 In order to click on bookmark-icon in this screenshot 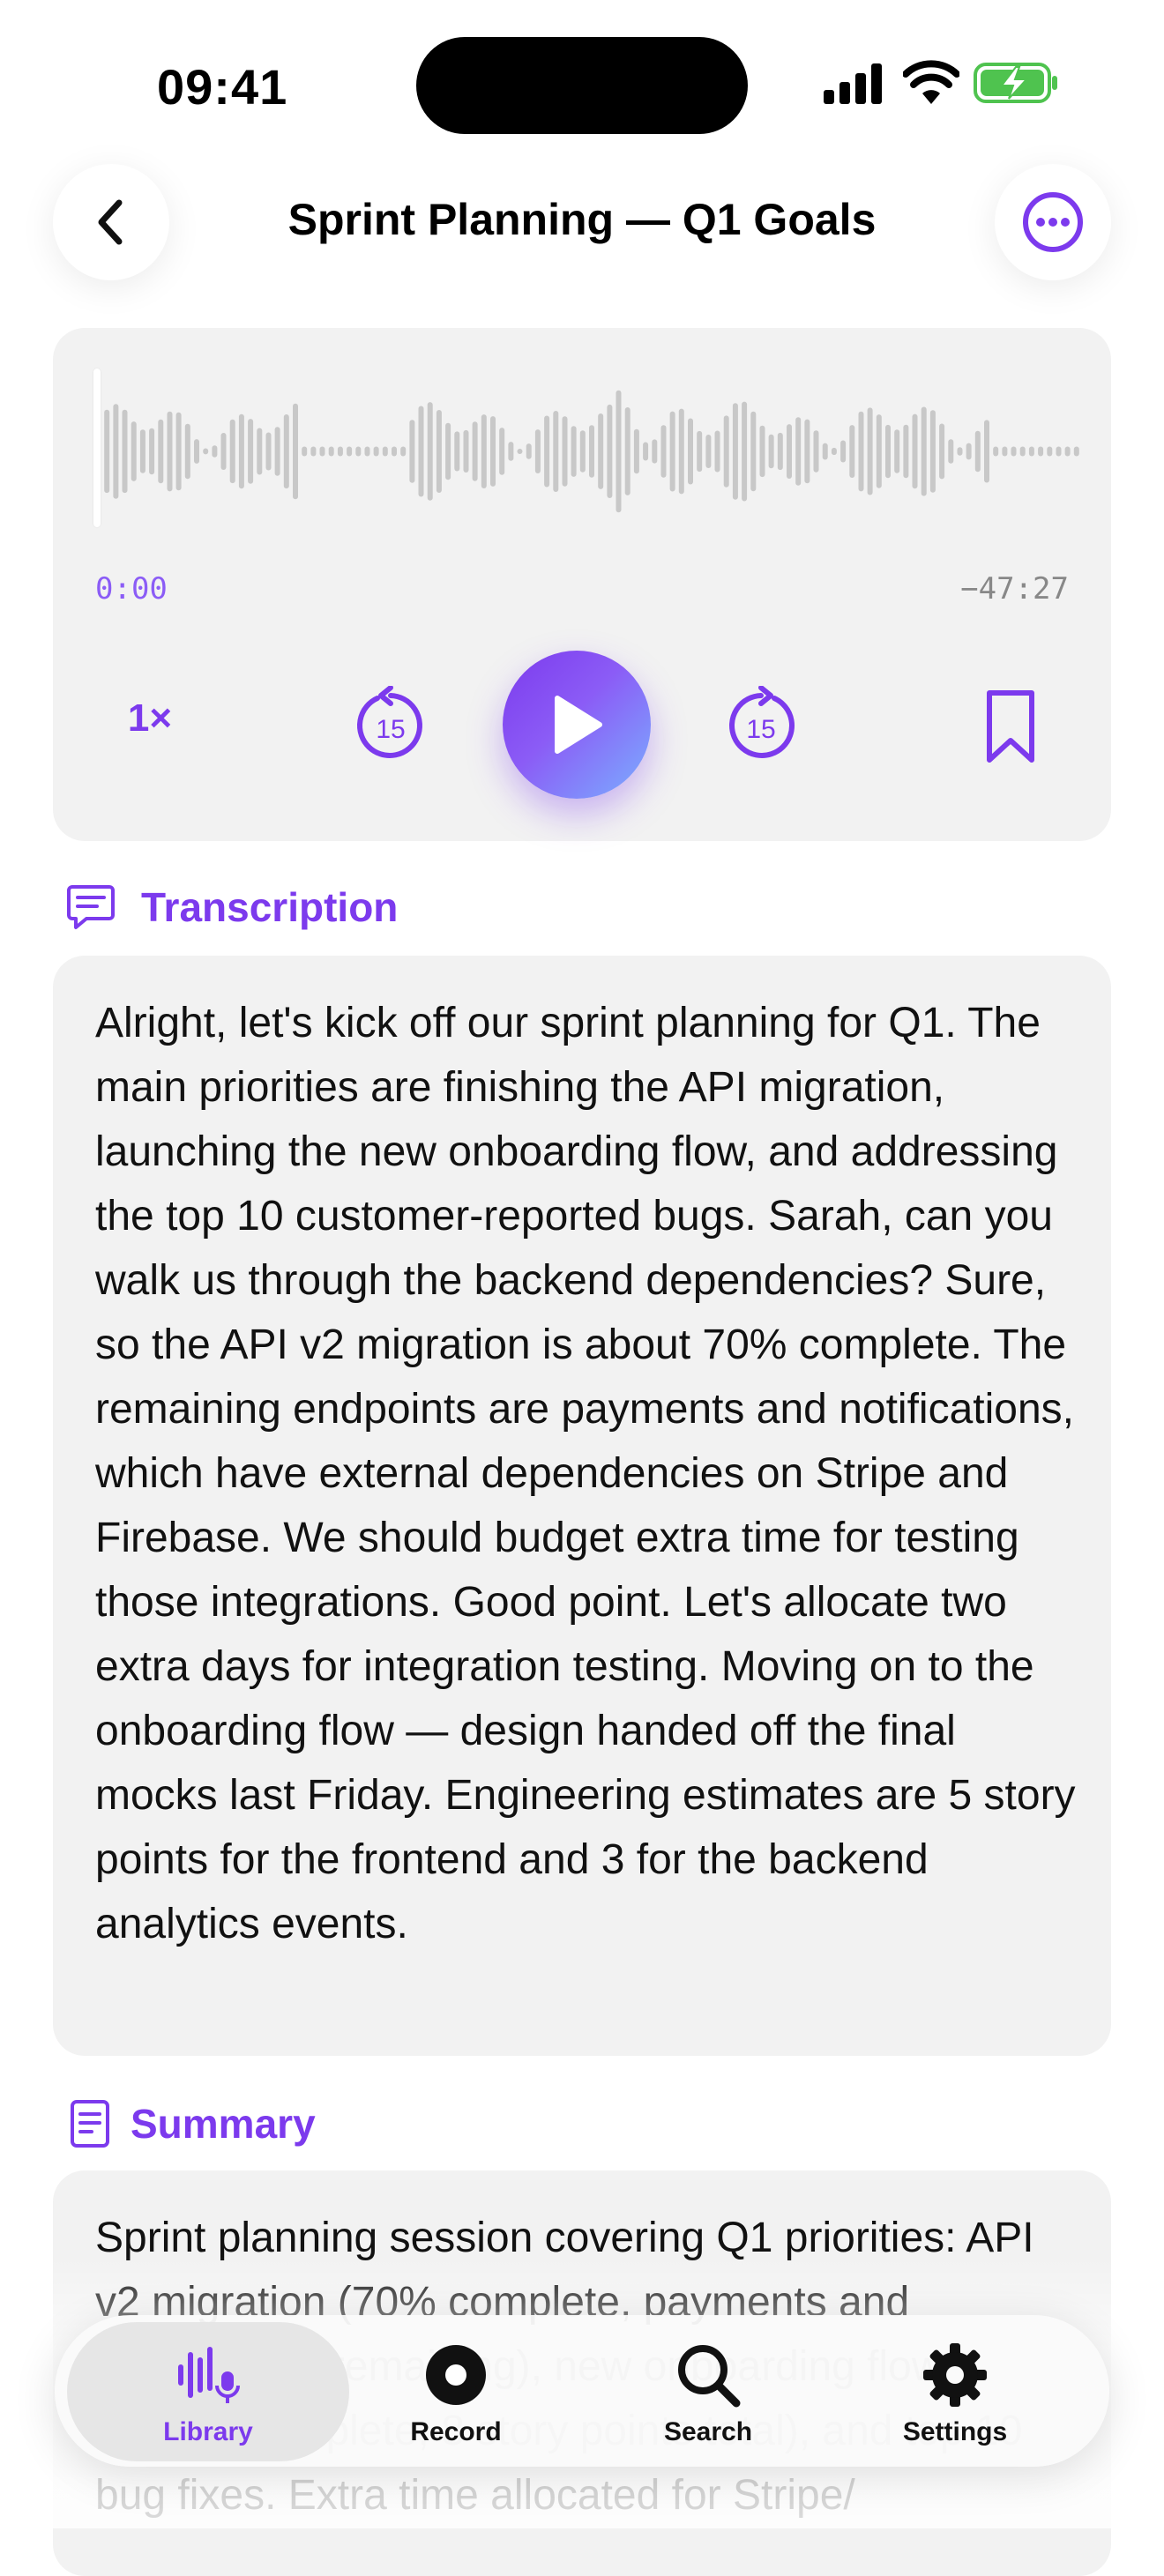, I will do `click(1010, 727)`.